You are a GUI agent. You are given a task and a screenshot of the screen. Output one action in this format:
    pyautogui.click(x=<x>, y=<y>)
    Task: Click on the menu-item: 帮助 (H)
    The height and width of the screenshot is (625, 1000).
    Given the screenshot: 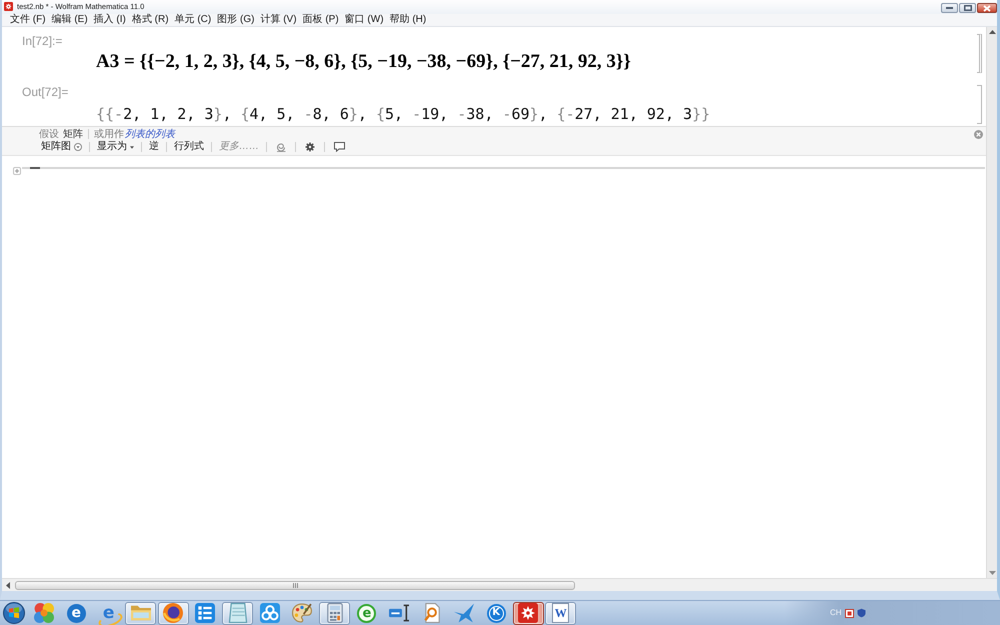 What is the action you would take?
    pyautogui.click(x=408, y=20)
    